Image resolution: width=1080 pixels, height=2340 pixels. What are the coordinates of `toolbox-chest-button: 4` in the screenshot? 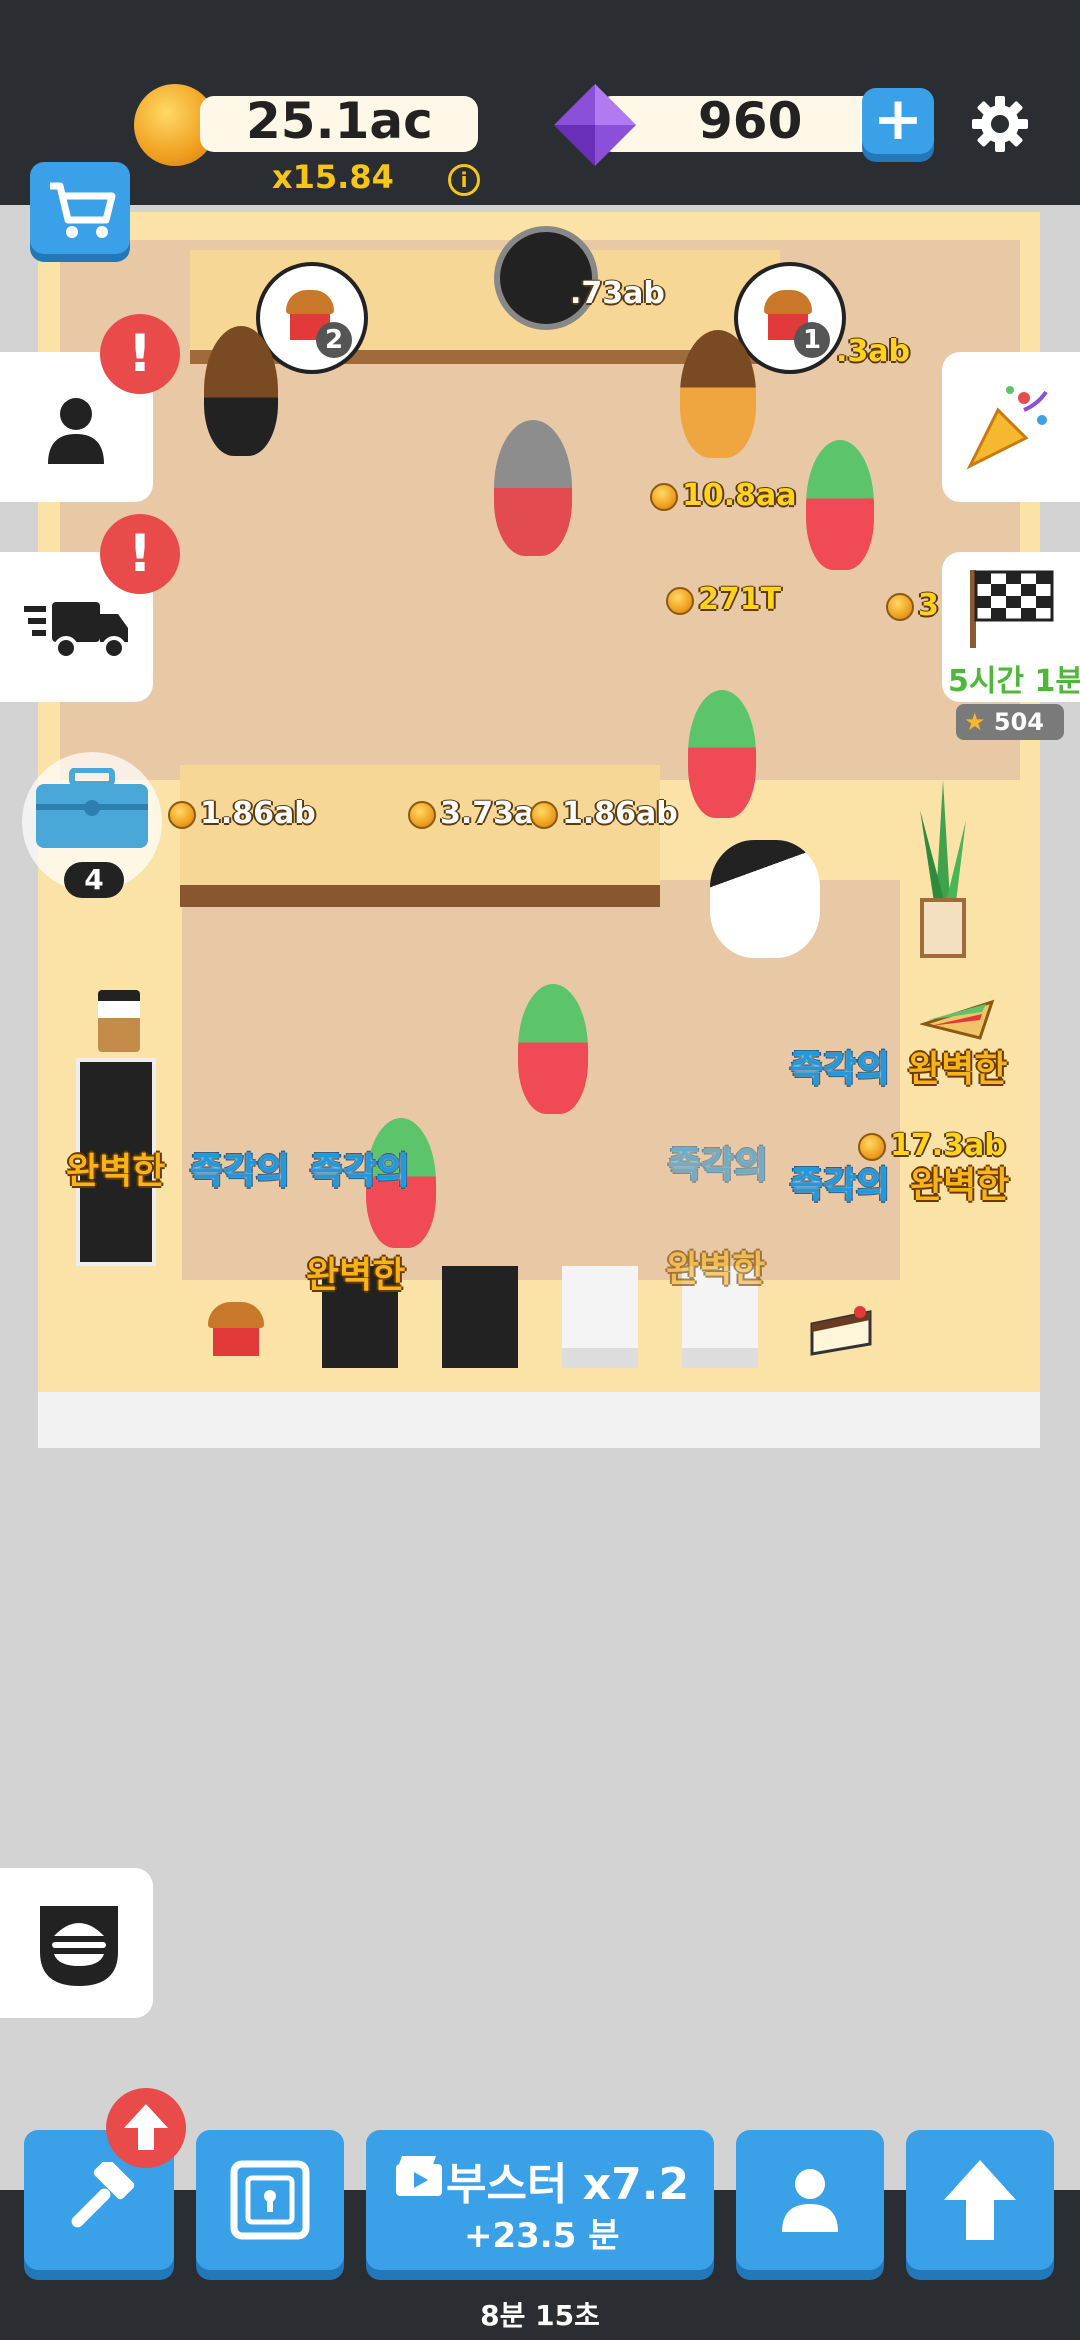 It's located at (92, 825).